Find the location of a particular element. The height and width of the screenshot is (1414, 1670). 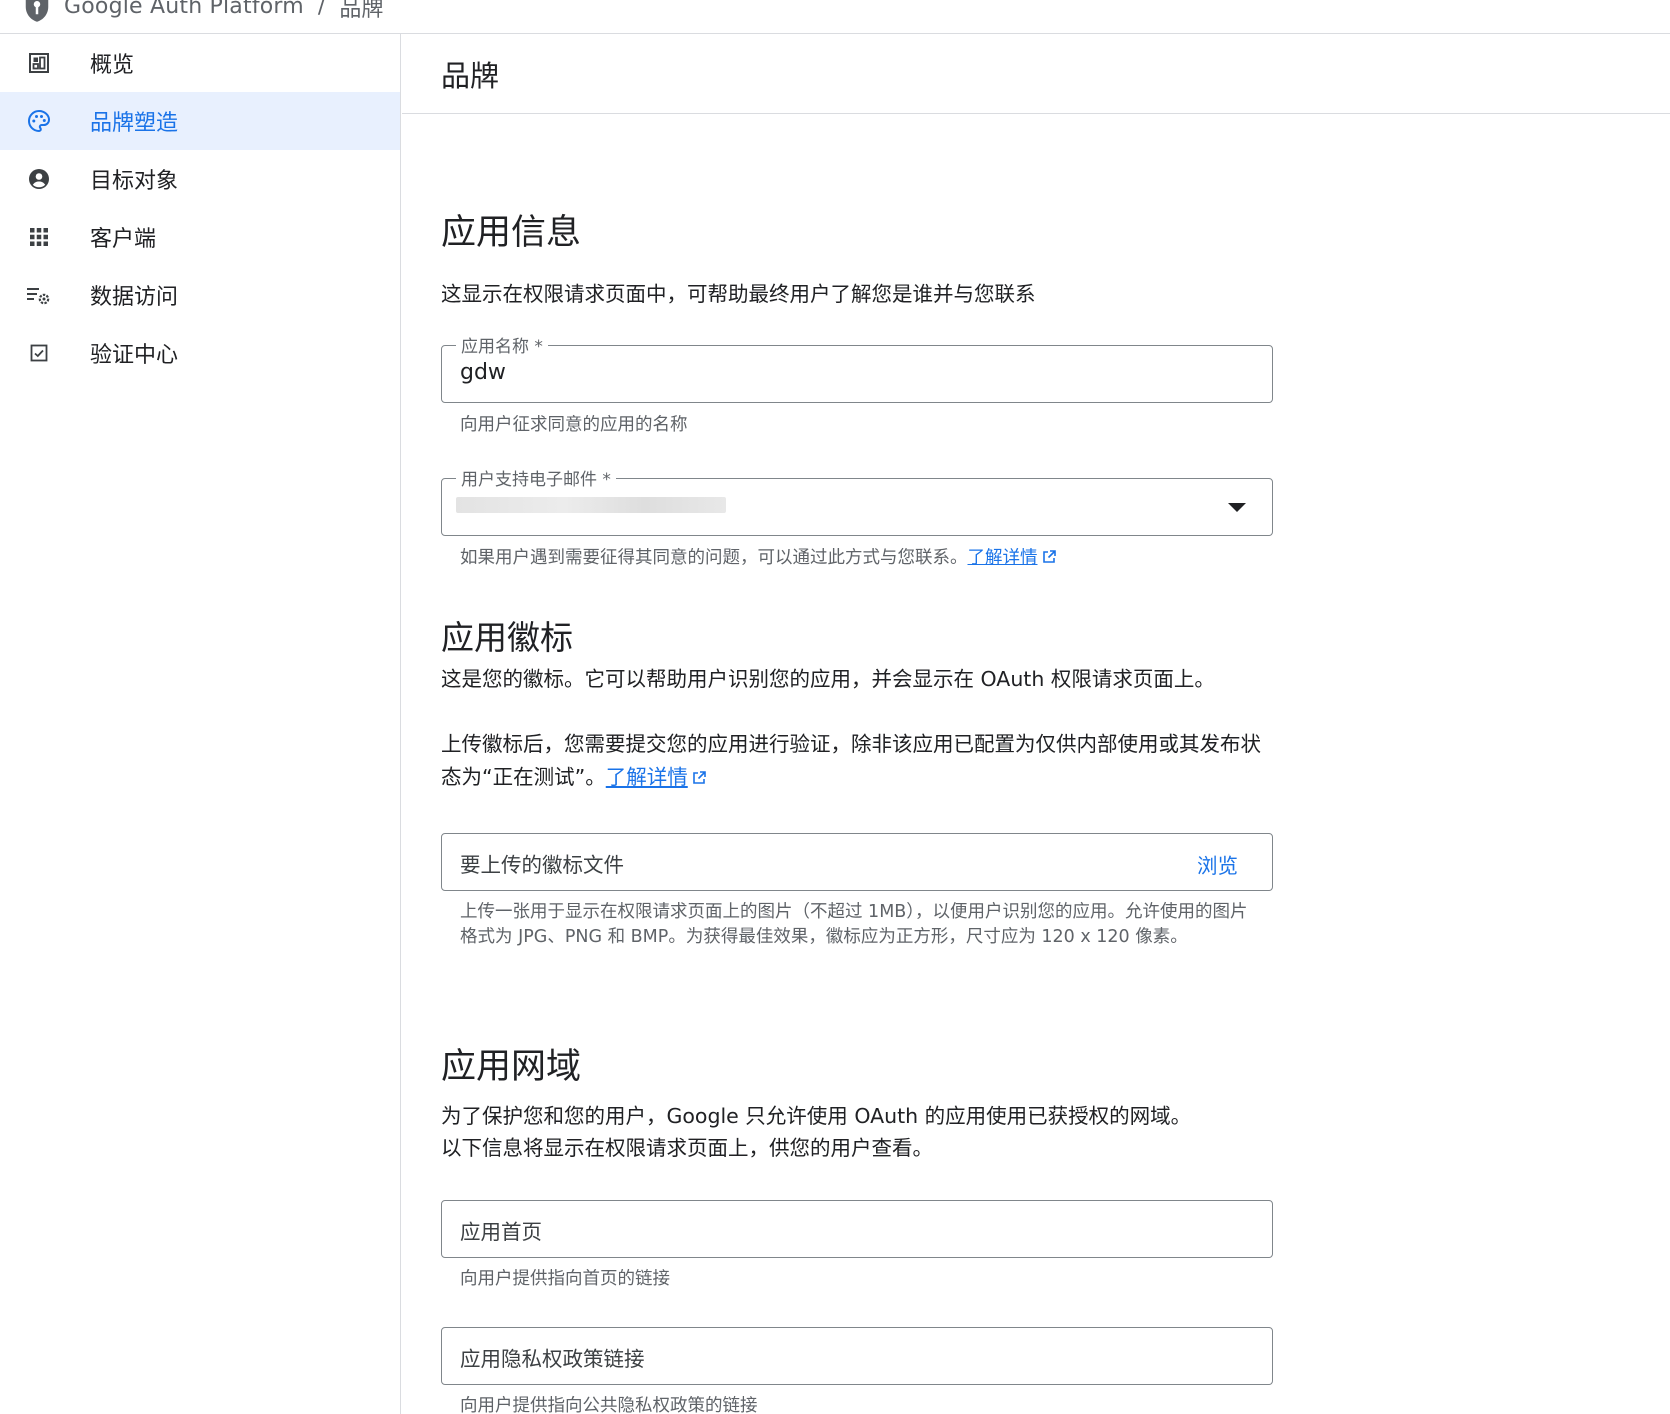

sidebar-item-branding: 品牌塑造 is located at coordinates (200, 121).